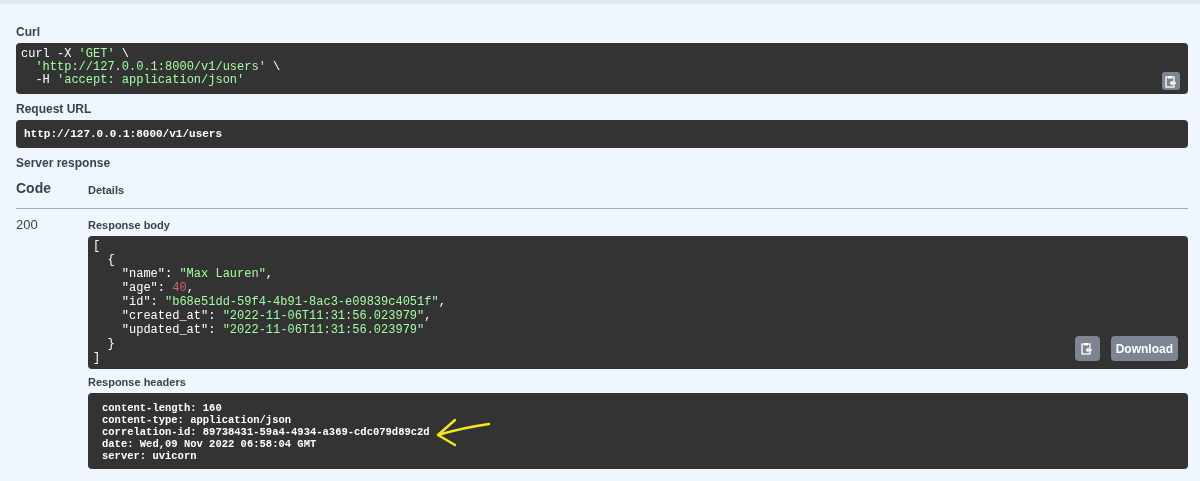  What do you see at coordinates (97, 246) in the screenshot?
I see `code-line: [` at bounding box center [97, 246].